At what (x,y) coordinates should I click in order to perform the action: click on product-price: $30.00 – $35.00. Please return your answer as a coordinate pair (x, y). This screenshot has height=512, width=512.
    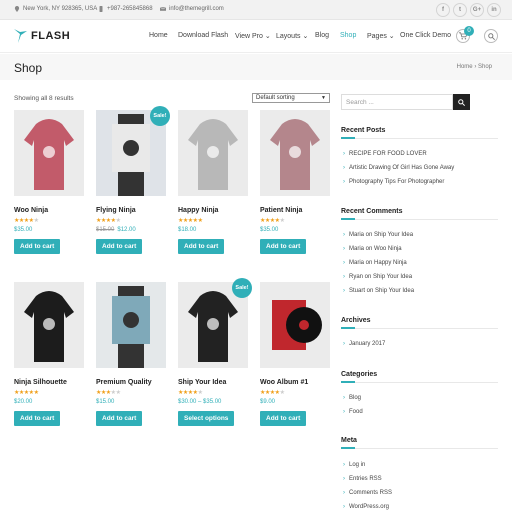
    Looking at the image, I should click on (213, 402).